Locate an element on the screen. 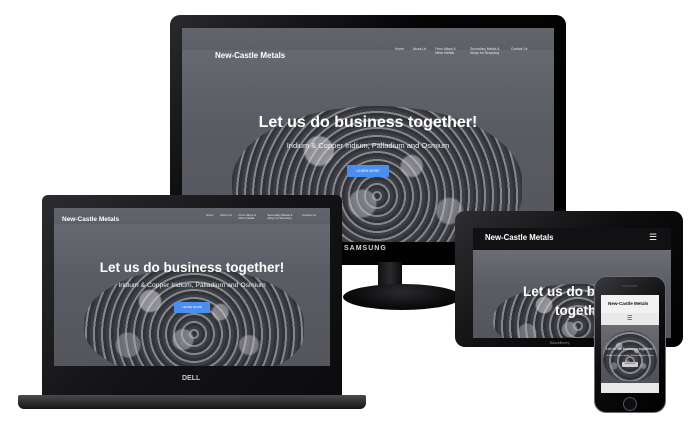 This screenshot has height=430, width=700. monitor-stand-base is located at coordinates (402, 297).